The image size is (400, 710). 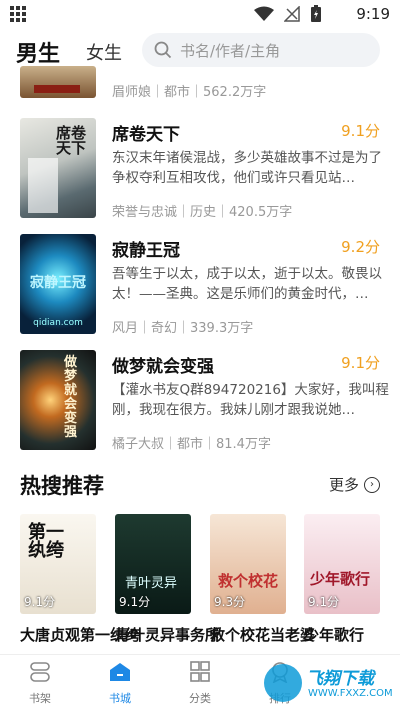 What do you see at coordinates (283, 683) in the screenshot?
I see `watermark-logo-icon` at bounding box center [283, 683].